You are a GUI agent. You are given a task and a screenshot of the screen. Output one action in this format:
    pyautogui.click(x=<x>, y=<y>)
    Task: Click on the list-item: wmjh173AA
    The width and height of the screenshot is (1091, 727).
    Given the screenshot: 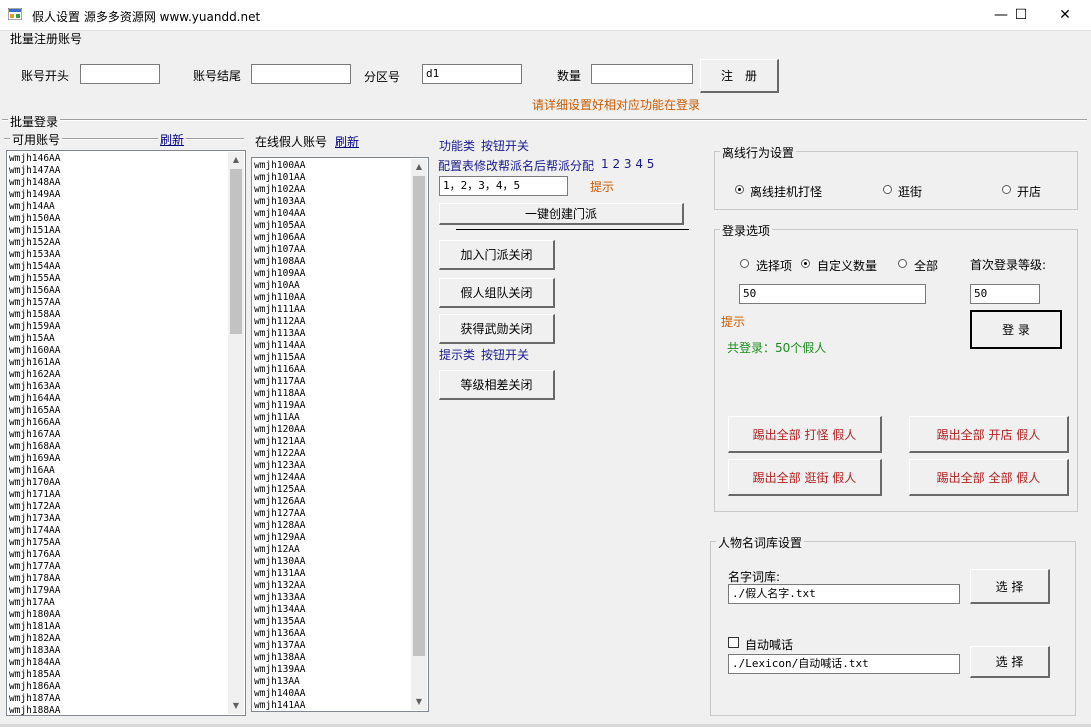 What is the action you would take?
    pyautogui.click(x=34, y=519)
    